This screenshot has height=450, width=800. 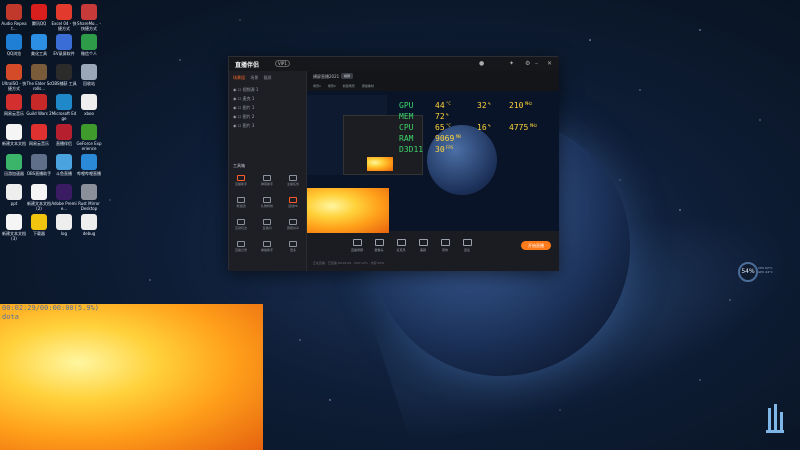 I want to click on desktop-icon-txt-file: 新建文本文档 (2), so click(x=39, y=197).